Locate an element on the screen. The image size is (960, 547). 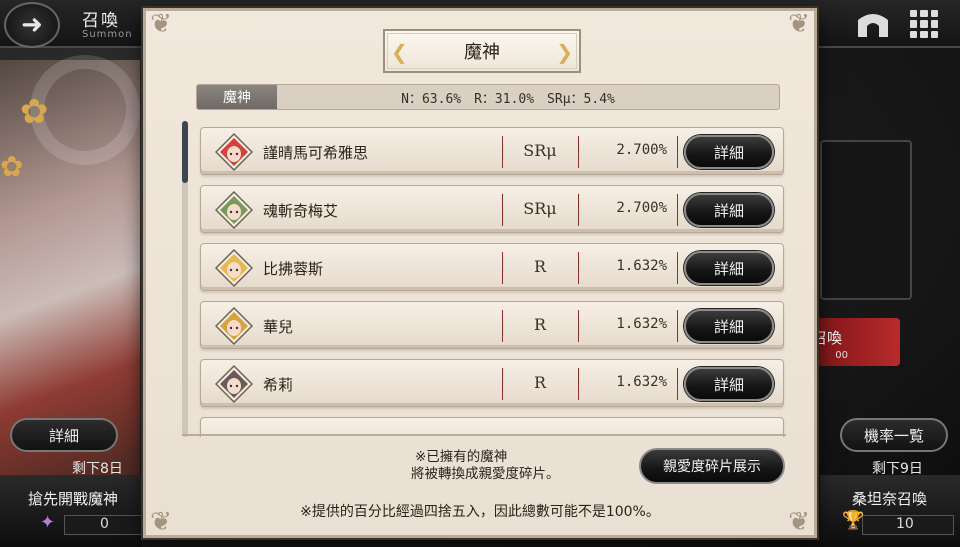
back-button: ➜ is located at coordinates (32, 25).